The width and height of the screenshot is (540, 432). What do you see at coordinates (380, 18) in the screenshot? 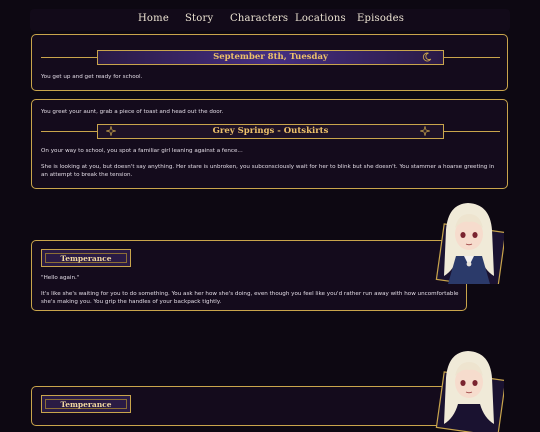
I see `nav-episodes-link: Episodes` at bounding box center [380, 18].